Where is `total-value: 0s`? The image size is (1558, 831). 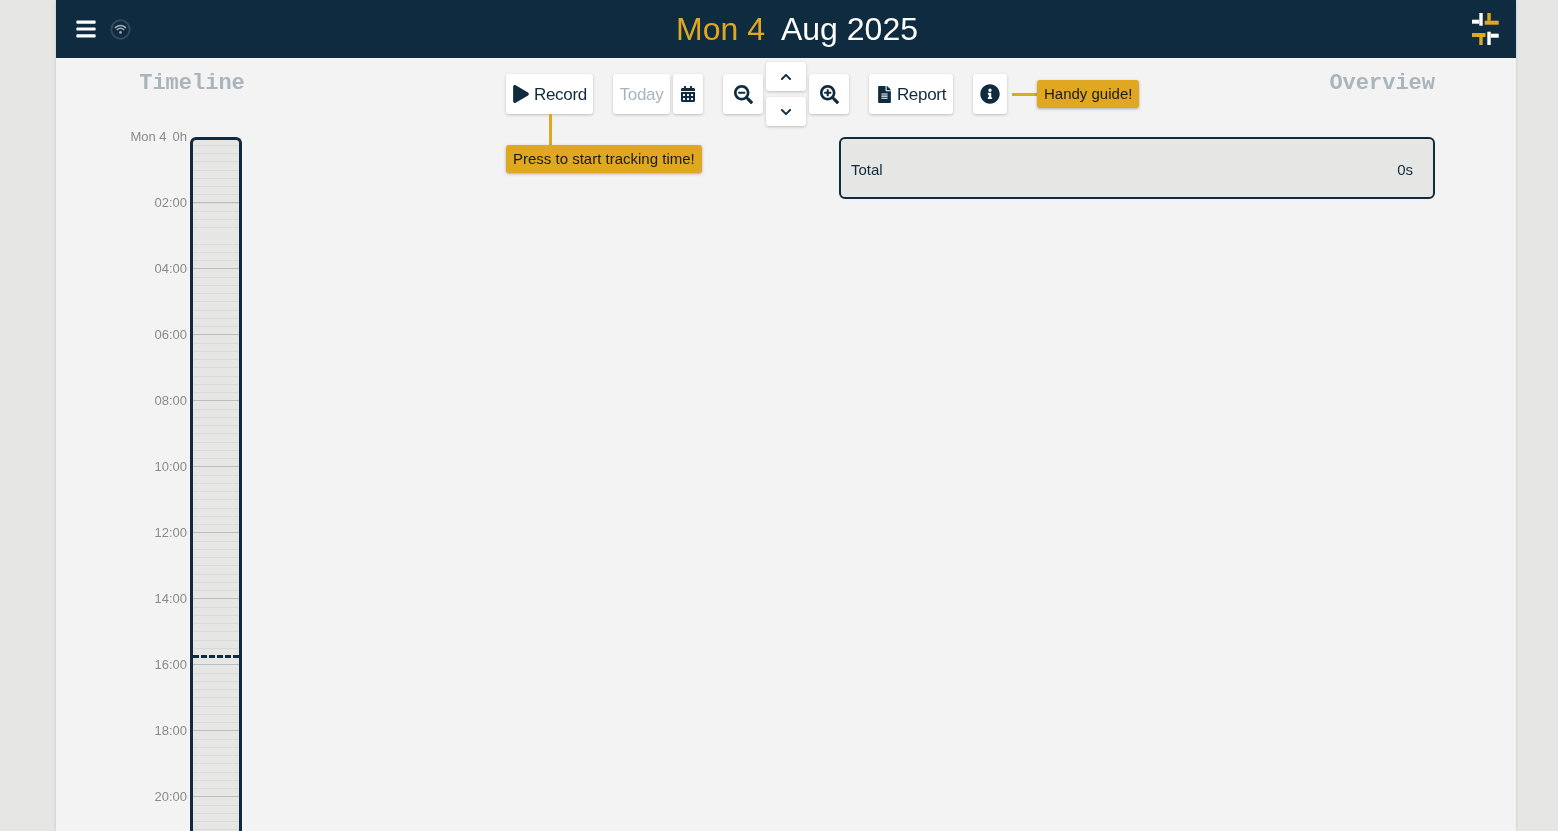
total-value: 0s is located at coordinates (1405, 169).